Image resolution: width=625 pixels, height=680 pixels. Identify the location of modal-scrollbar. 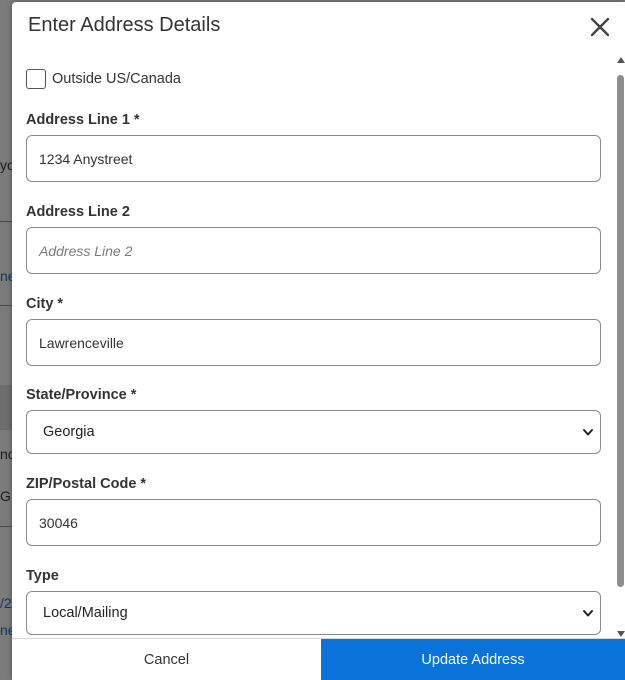
(620, 347).